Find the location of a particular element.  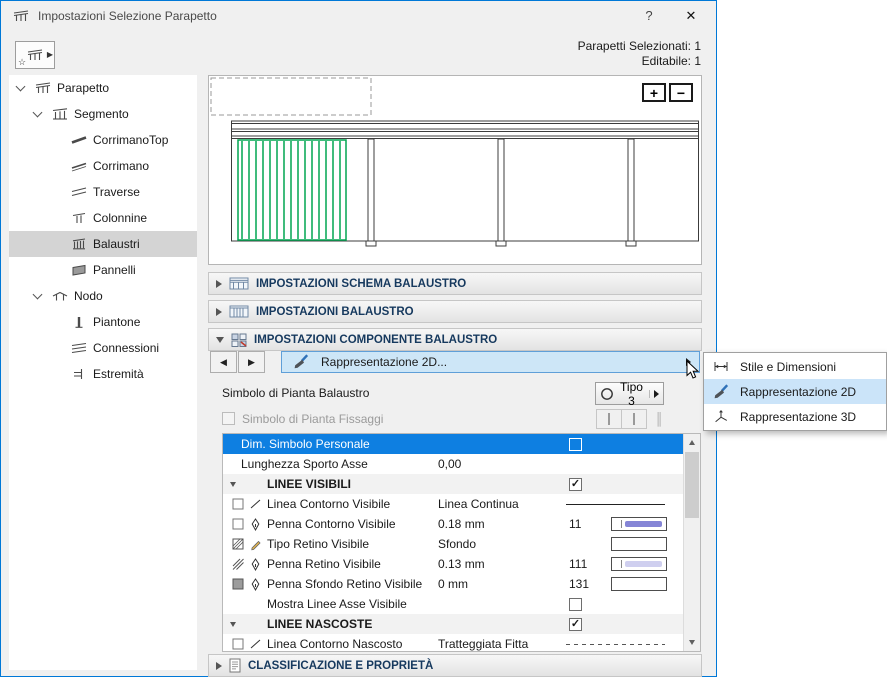

fissaggi-checkbox is located at coordinates (228, 418).